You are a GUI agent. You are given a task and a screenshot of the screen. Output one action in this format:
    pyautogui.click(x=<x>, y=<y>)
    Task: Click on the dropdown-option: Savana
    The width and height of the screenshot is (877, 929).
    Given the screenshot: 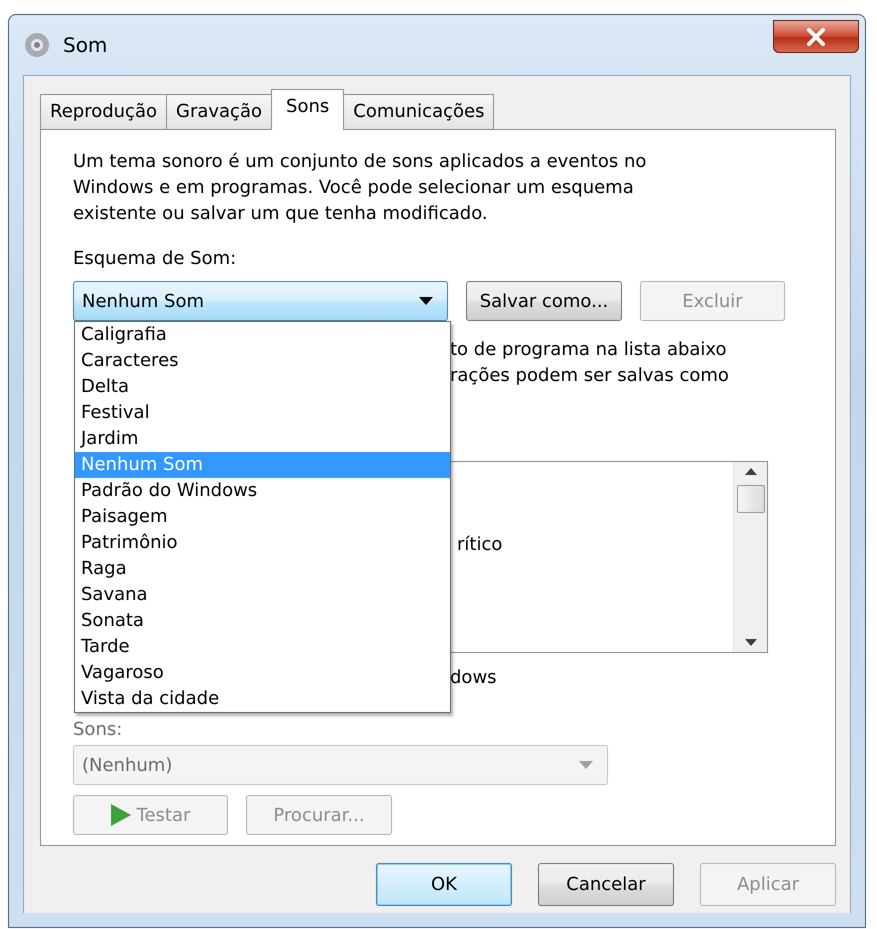 What is the action you would take?
    pyautogui.click(x=262, y=595)
    